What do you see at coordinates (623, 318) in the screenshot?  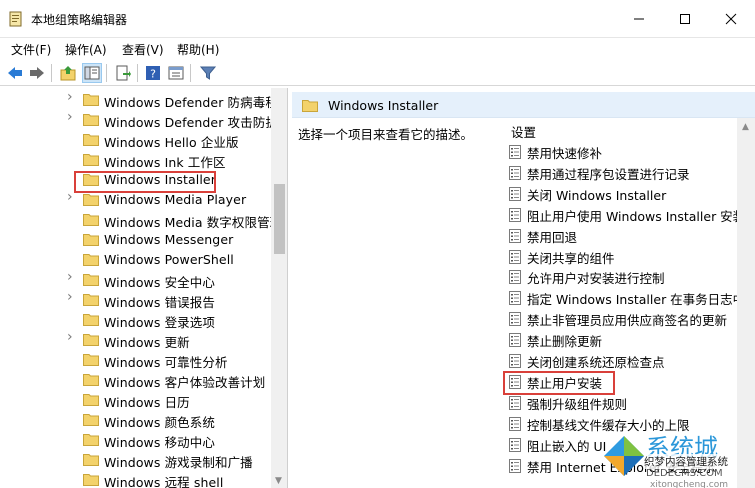 I see `setting-item: 禁止非管理员应用供应商签名的更新` at bounding box center [623, 318].